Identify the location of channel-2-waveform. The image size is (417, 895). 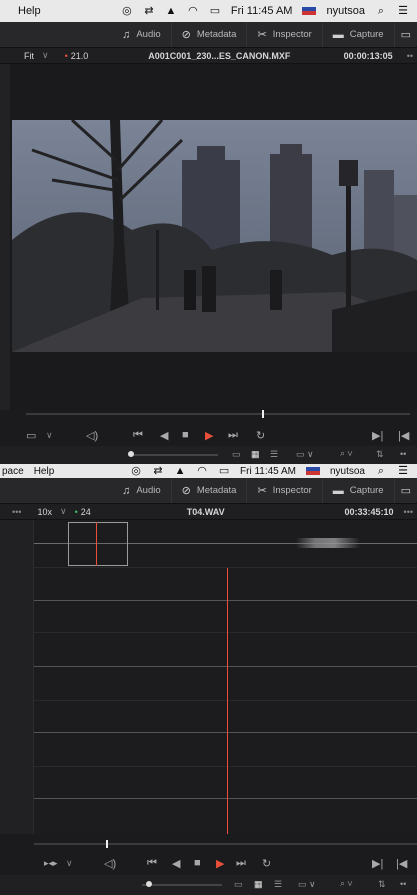
(225, 666).